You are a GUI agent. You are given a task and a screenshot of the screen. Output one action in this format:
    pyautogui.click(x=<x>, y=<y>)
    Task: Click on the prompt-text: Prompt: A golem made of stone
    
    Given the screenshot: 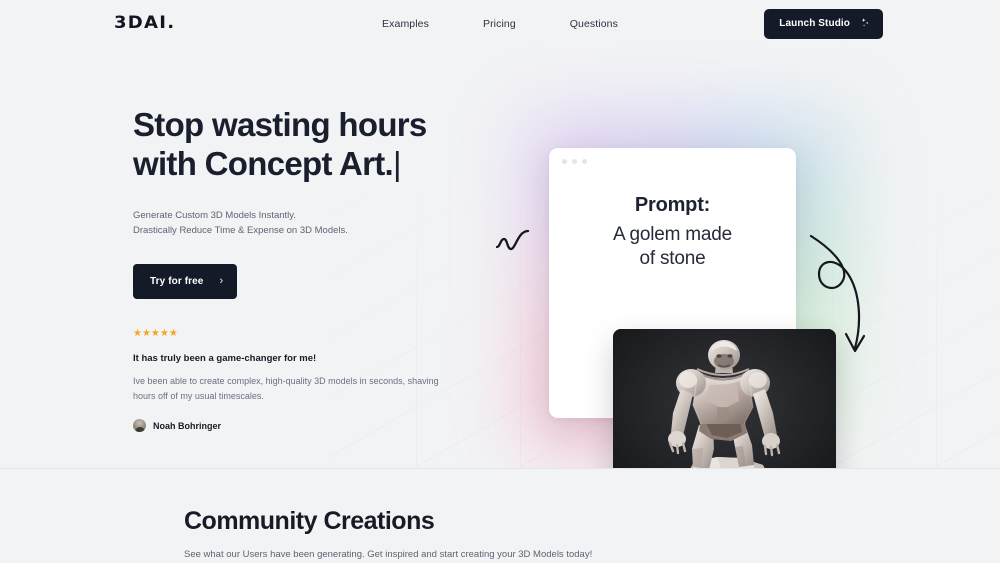 What is the action you would take?
    pyautogui.click(x=672, y=233)
    